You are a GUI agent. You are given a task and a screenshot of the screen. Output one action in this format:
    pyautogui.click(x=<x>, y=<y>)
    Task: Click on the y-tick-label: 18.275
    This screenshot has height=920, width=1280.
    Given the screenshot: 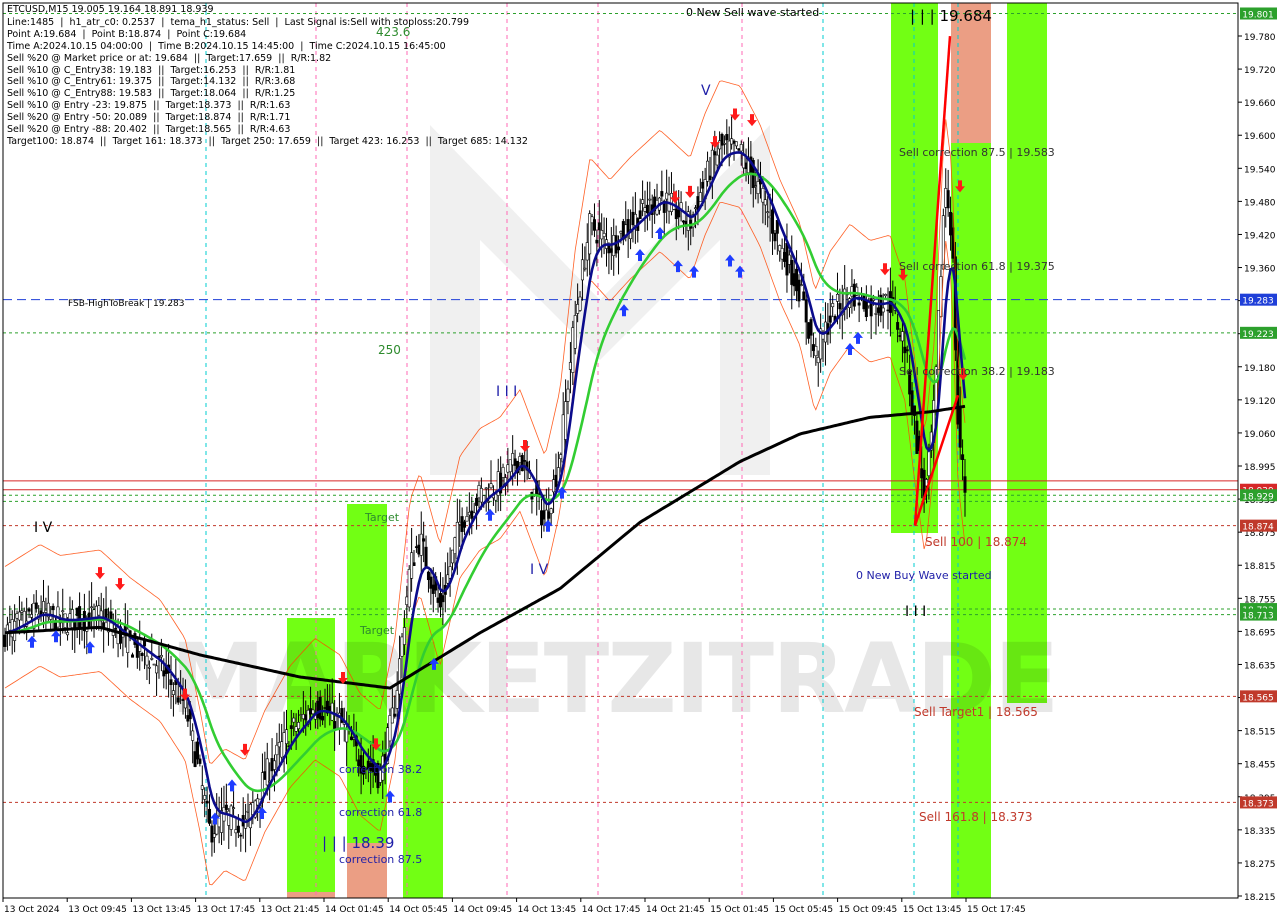 What is the action you would take?
    pyautogui.click(x=1260, y=865)
    